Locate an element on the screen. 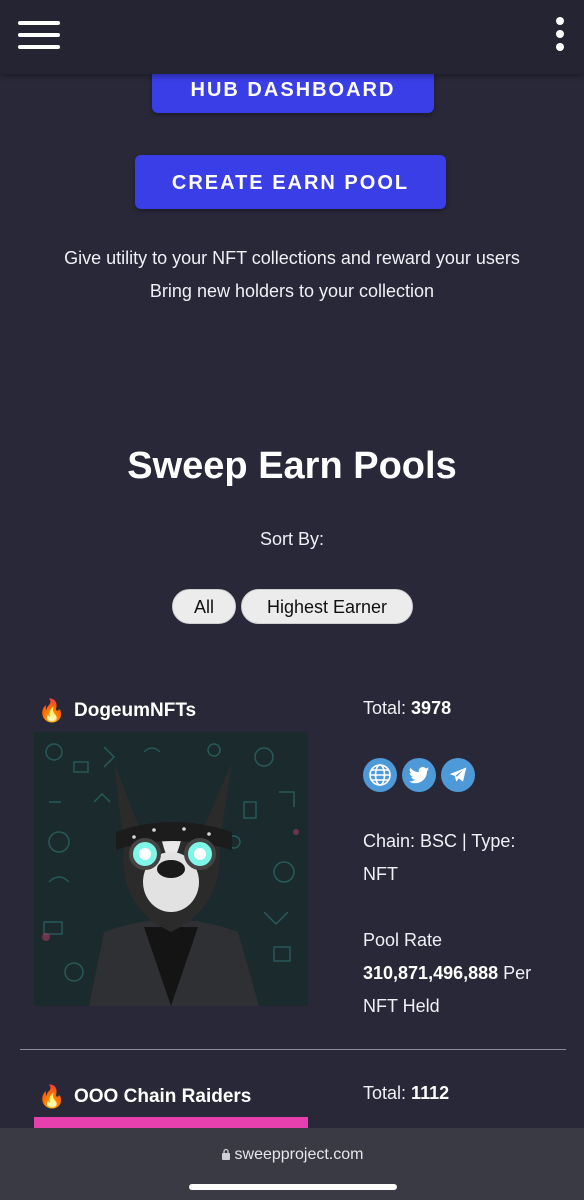 This screenshot has width=584, height=1200. pool-divider is located at coordinates (293, 1049).